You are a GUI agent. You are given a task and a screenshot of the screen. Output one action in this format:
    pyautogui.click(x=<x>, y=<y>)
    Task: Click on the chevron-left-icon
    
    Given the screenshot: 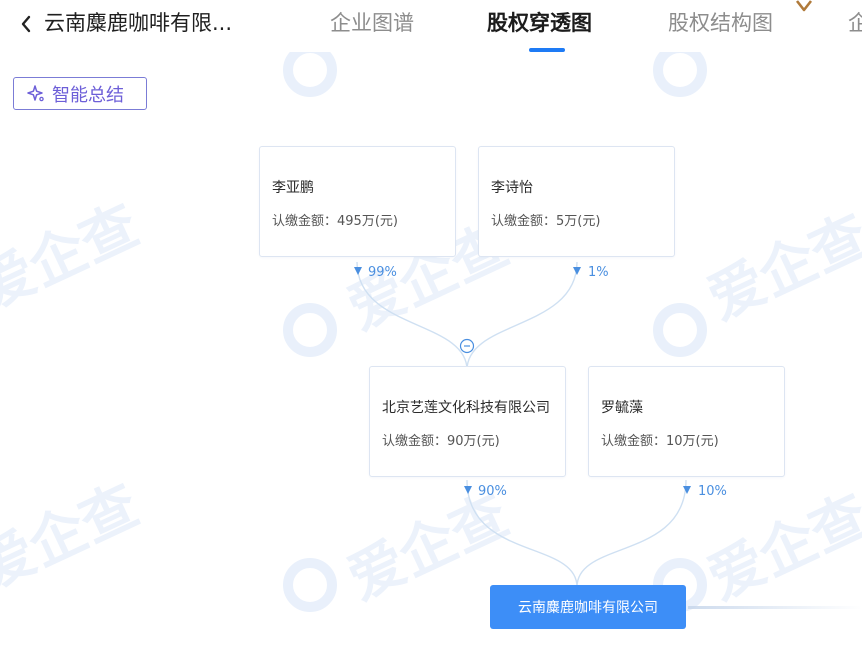 What is the action you would take?
    pyautogui.click(x=26, y=24)
    